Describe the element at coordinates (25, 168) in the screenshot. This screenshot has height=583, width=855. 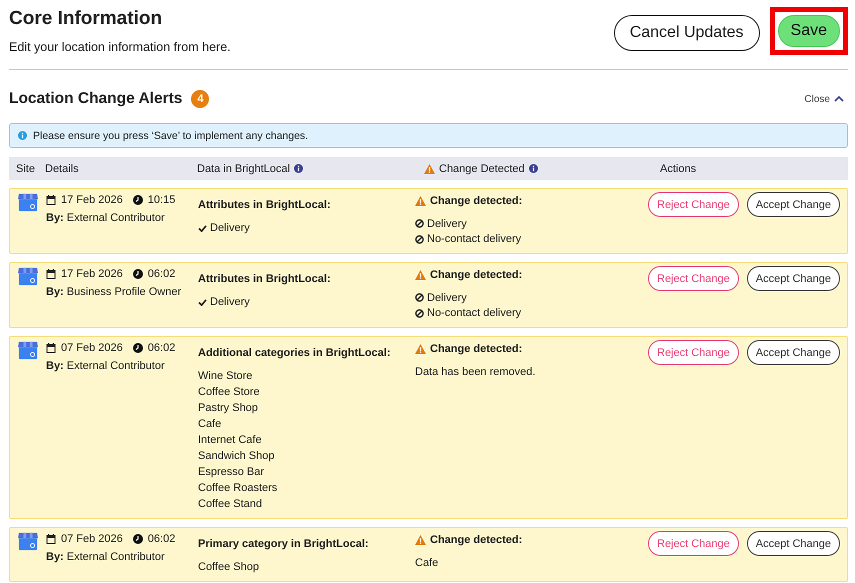
I see `column-header: Site` at that location.